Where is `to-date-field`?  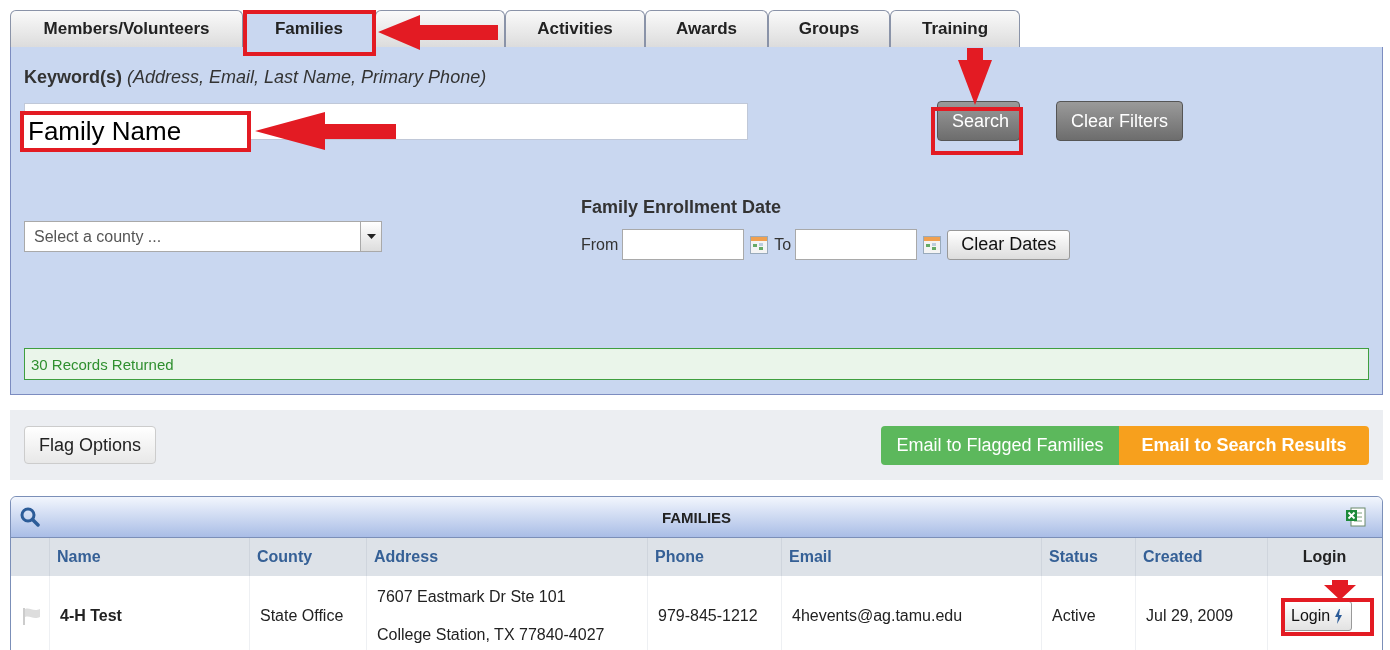
to-date-field is located at coordinates (856, 244).